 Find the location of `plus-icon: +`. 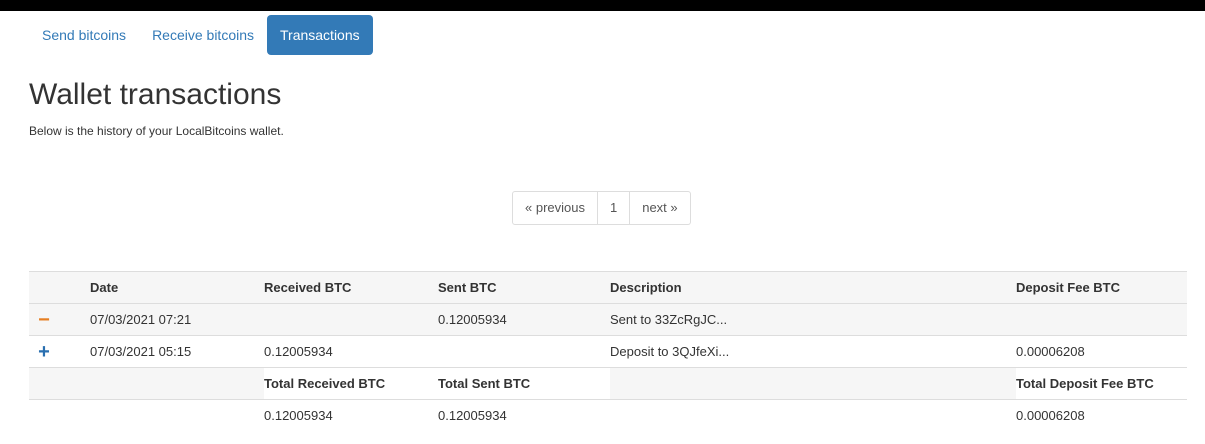

plus-icon: + is located at coordinates (44, 351).